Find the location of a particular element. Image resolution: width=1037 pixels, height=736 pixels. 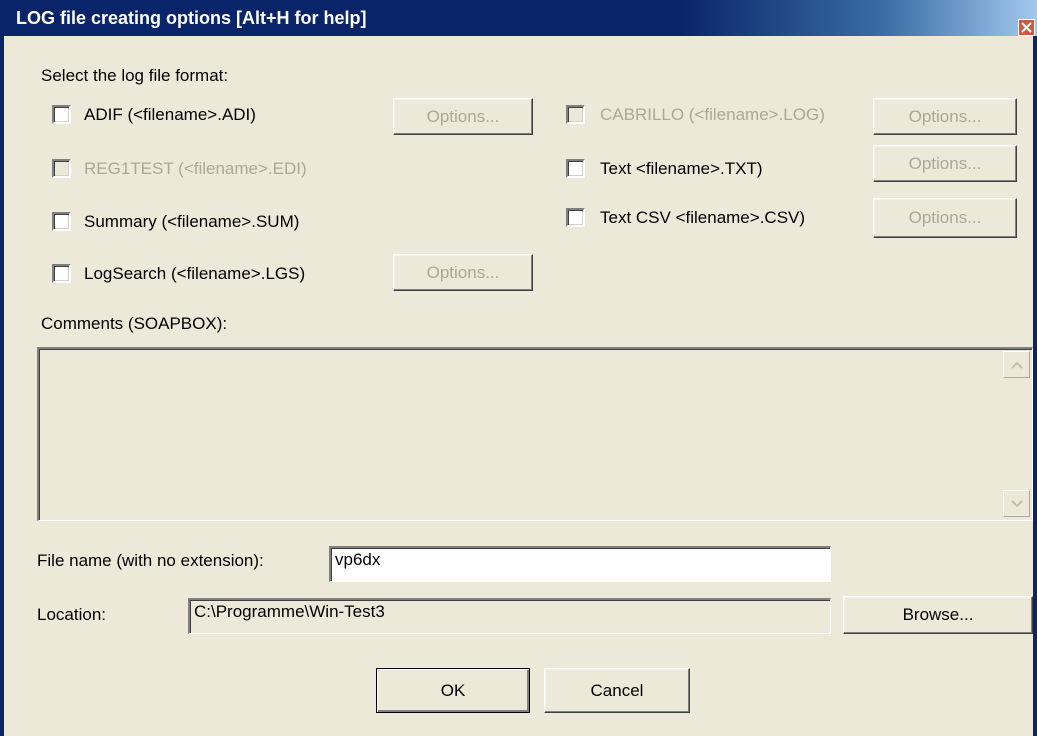

chevron-up-icon is located at coordinates (1016, 365).